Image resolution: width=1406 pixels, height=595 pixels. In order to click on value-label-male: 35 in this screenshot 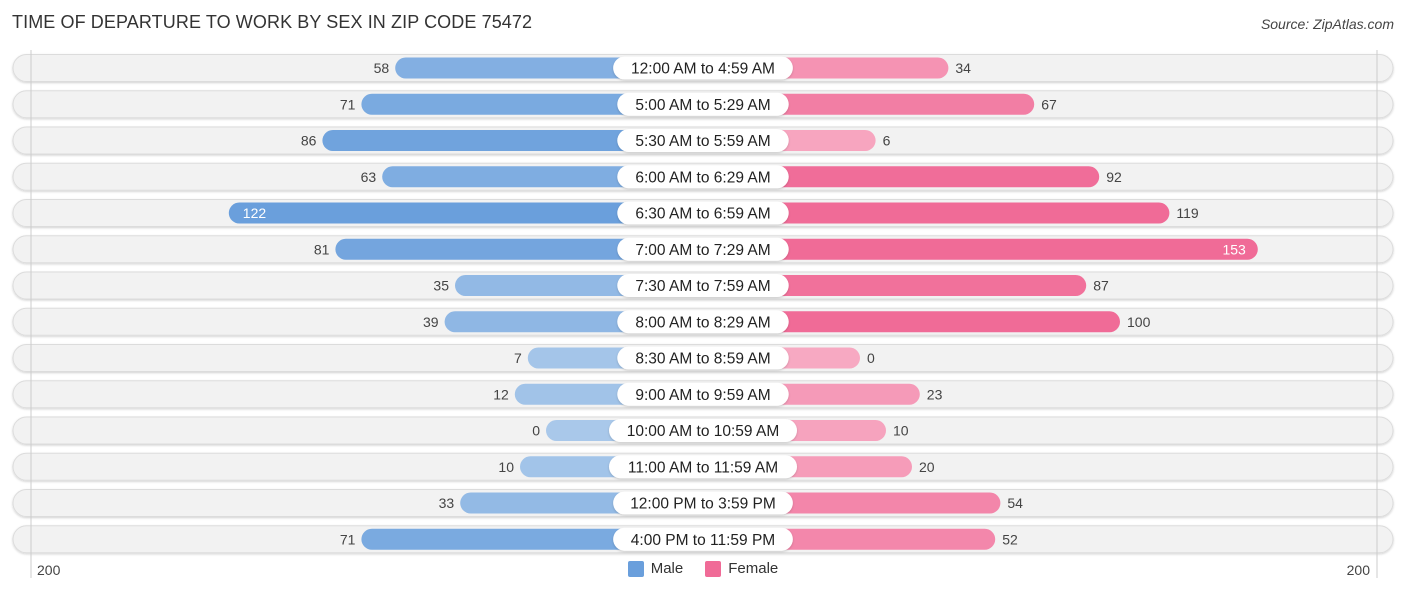, I will do `click(441, 286)`.